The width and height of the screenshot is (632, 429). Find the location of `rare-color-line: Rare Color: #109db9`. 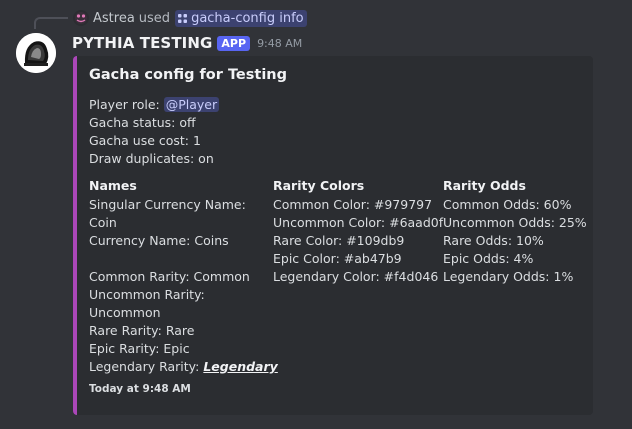

rare-color-line: Rare Color: #109db9 is located at coordinates (339, 240).